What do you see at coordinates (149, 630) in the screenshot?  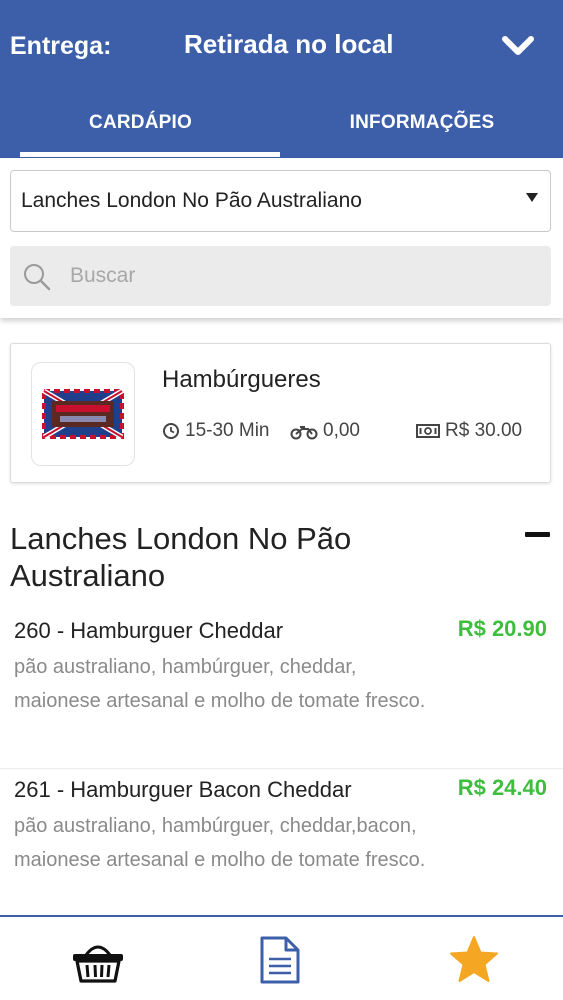 I see `product-name: 260 - Hamburguer Cheddar` at bounding box center [149, 630].